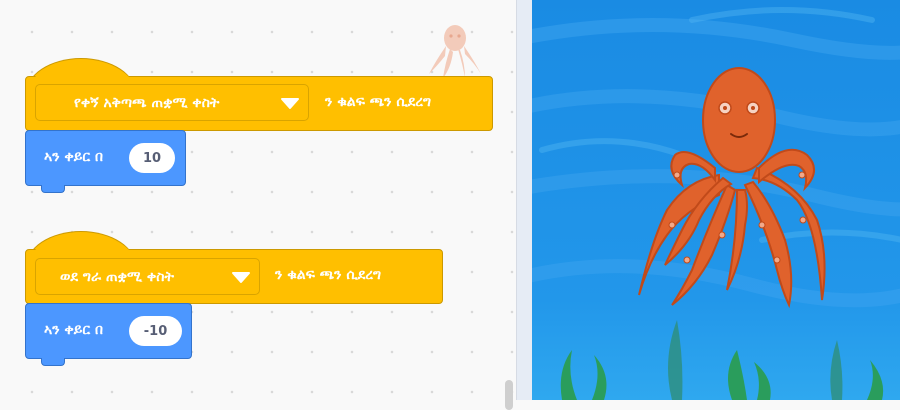 The width and height of the screenshot is (900, 410). I want to click on change-x-value-input: -10, so click(155, 331).